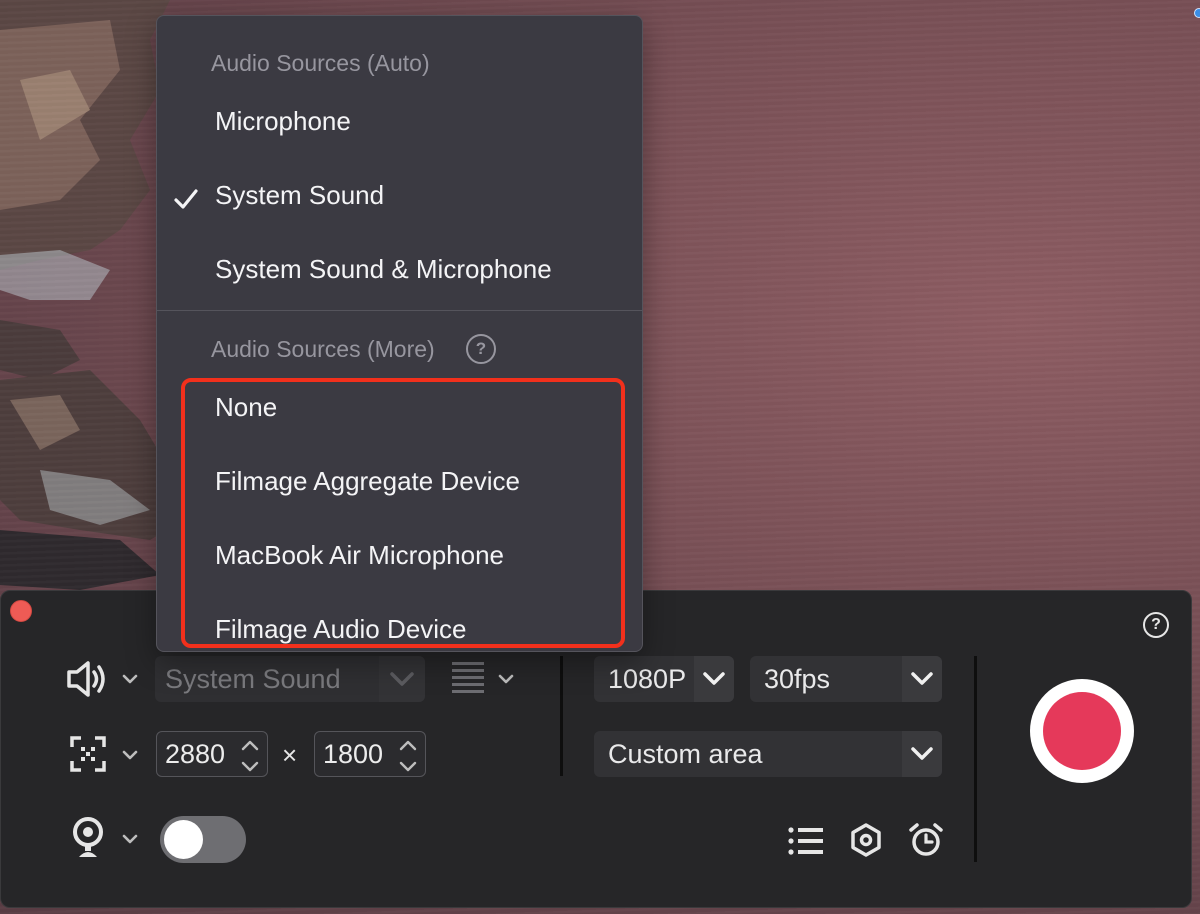 Image resolution: width=1200 pixels, height=914 pixels. What do you see at coordinates (768, 754) in the screenshot?
I see `area-select: Custom area` at bounding box center [768, 754].